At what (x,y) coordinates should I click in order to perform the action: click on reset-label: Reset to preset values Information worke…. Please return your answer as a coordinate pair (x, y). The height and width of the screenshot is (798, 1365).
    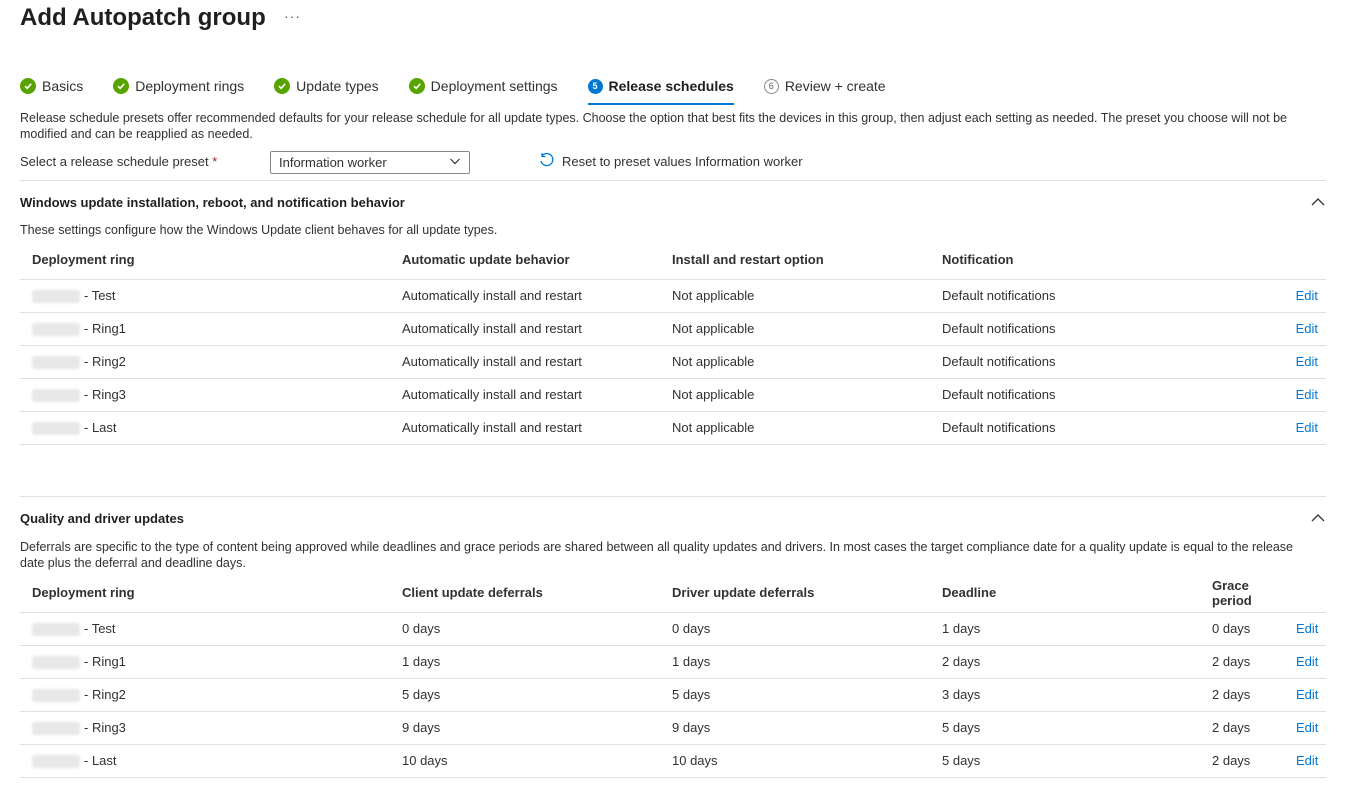
    Looking at the image, I should click on (682, 161).